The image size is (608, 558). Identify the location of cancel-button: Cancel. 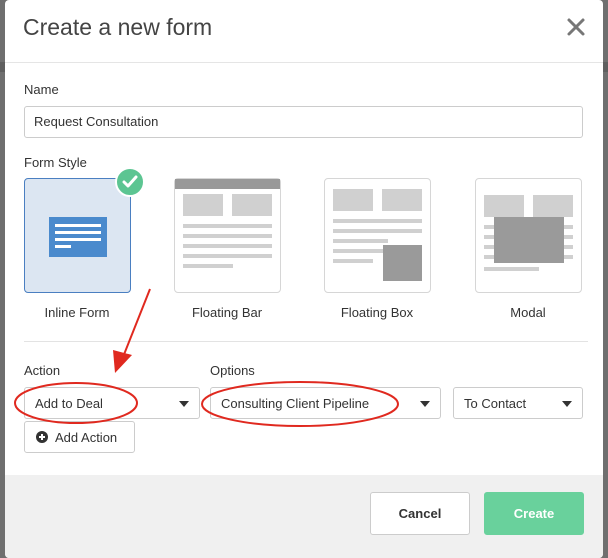
(420, 513).